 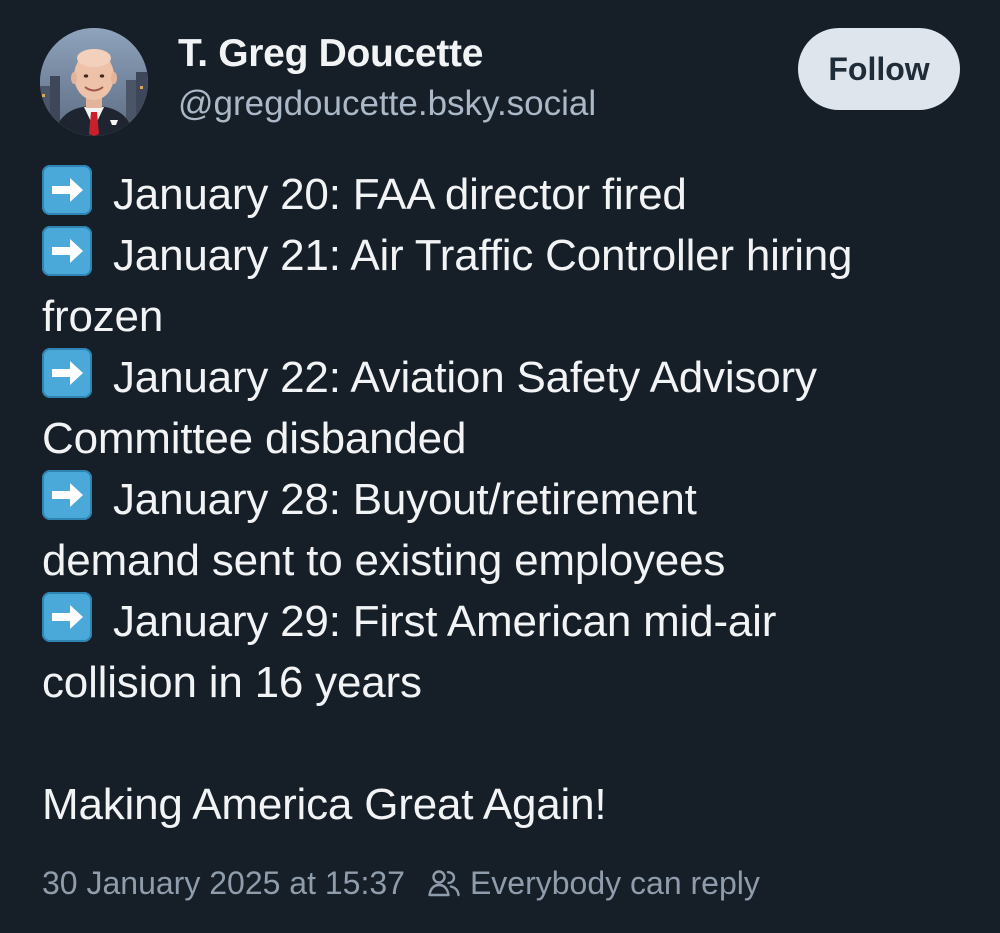 I want to click on post-item-text: January 22: Aviation Safety Advisory, so click(x=465, y=377).